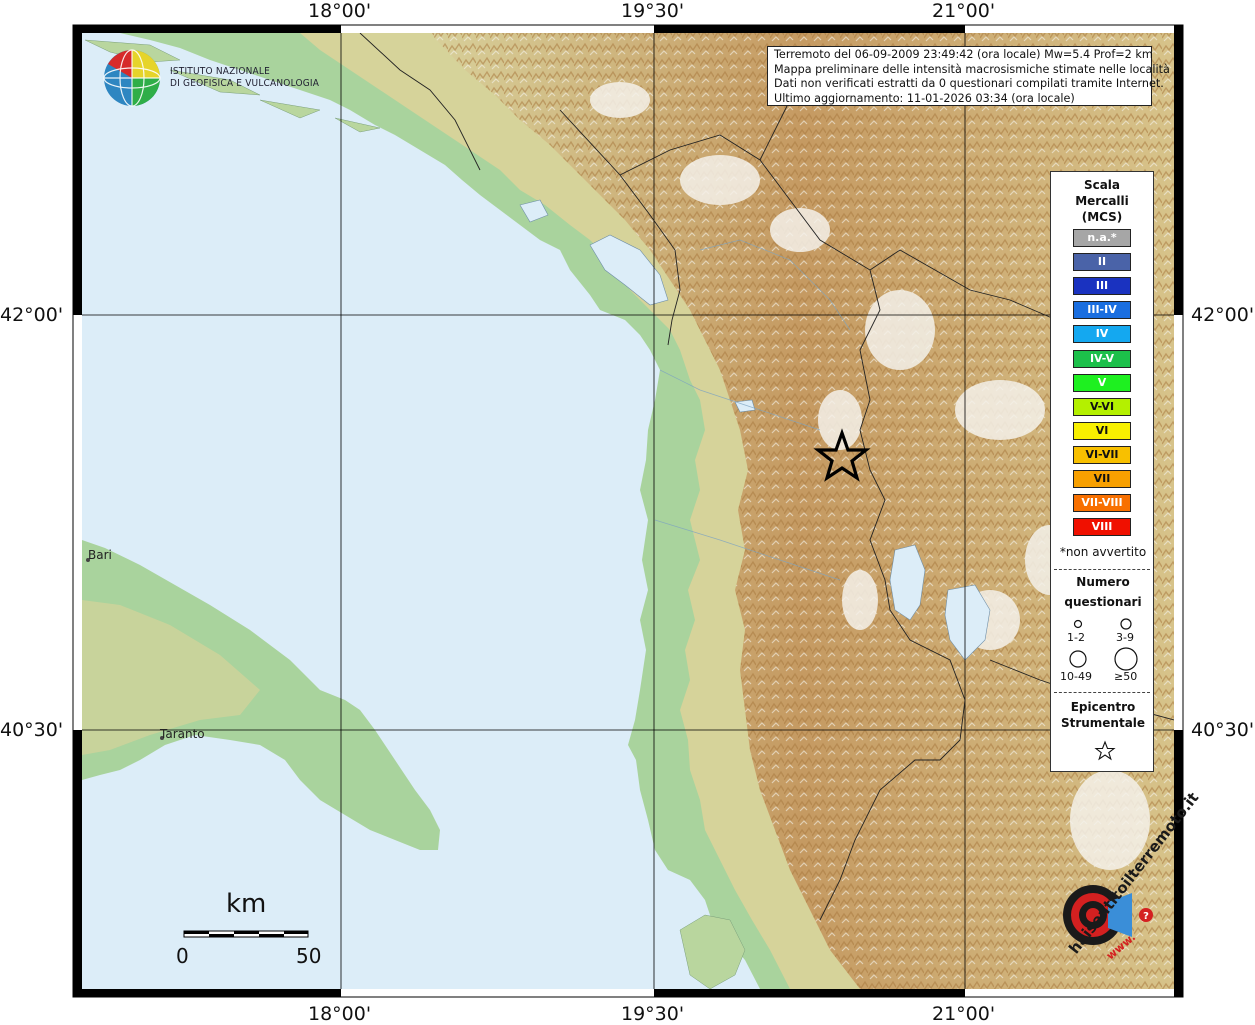 The height and width of the screenshot is (1025, 1255). Describe the element at coordinates (964, 11) in the screenshot. I see `lon-top-label: 21°00'` at that location.